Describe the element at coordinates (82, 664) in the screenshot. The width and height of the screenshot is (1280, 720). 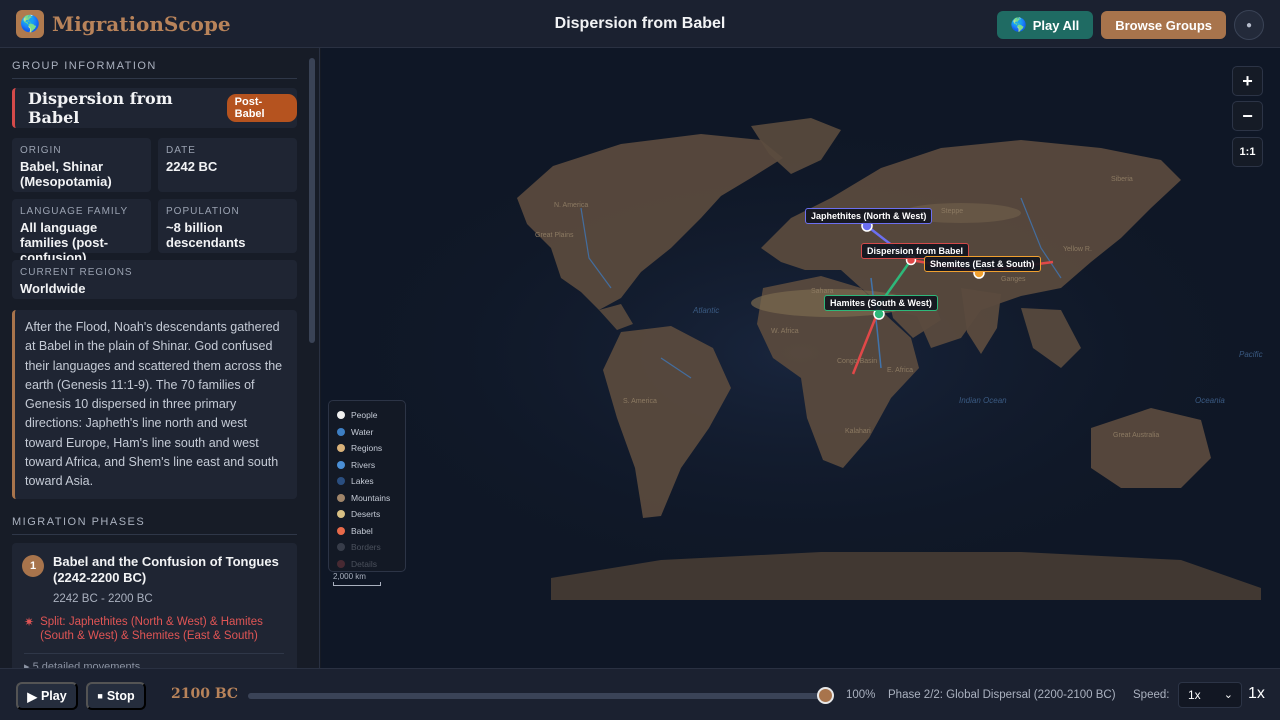
I see `phase-movements-toggle: ▸ 5 detailed movements` at that location.